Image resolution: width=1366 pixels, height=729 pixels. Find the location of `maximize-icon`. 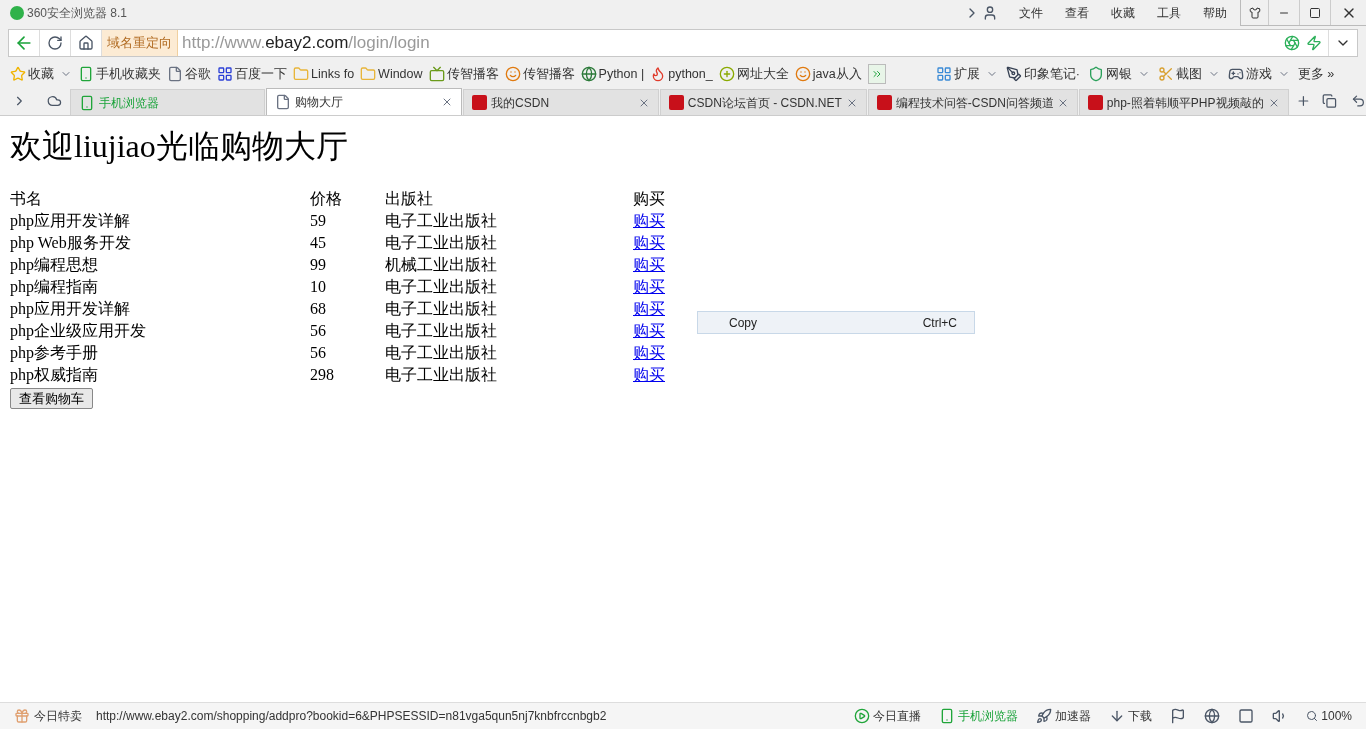

maximize-icon is located at coordinates (1315, 12).